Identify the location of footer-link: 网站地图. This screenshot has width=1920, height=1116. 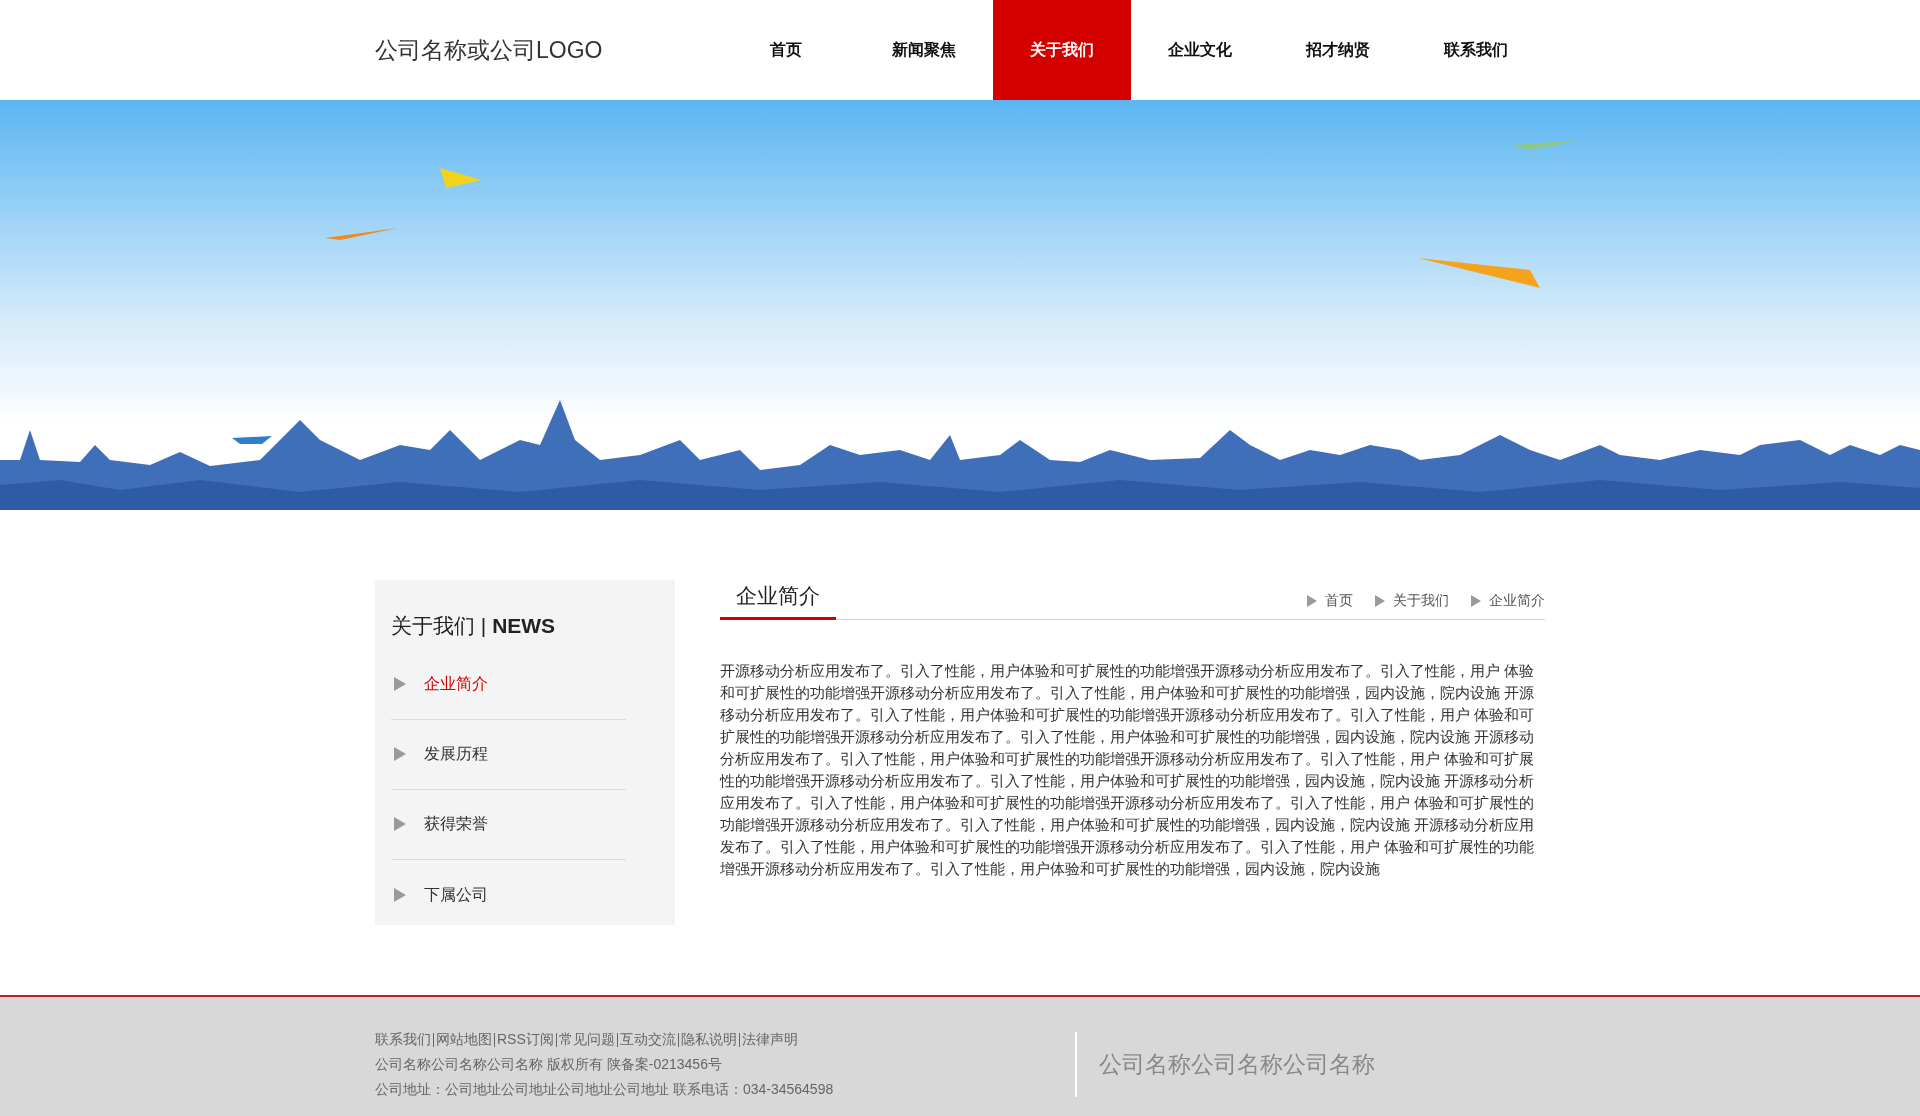
(464, 1039).